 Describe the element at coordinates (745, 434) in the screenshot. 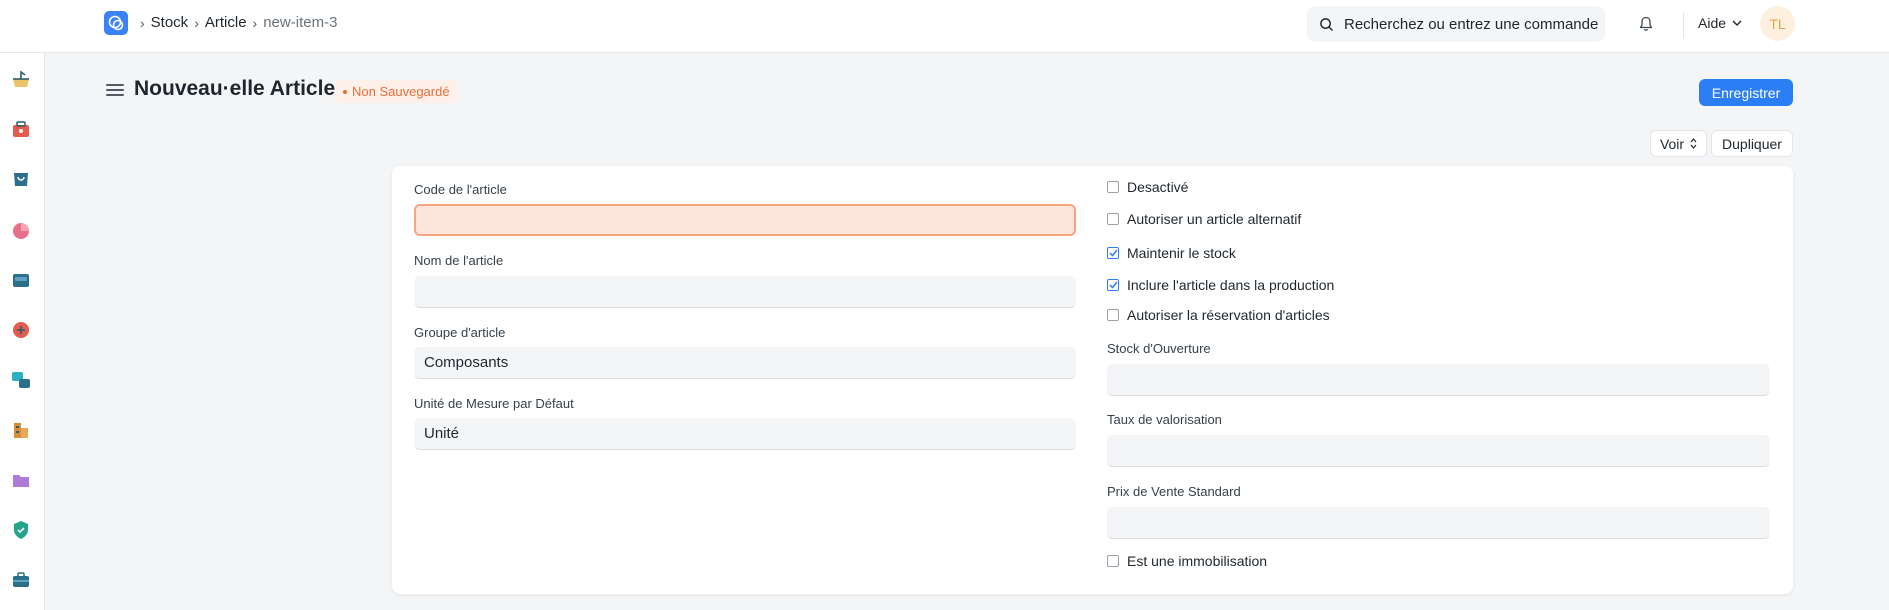

I see `default-uom-input: Unité` at that location.